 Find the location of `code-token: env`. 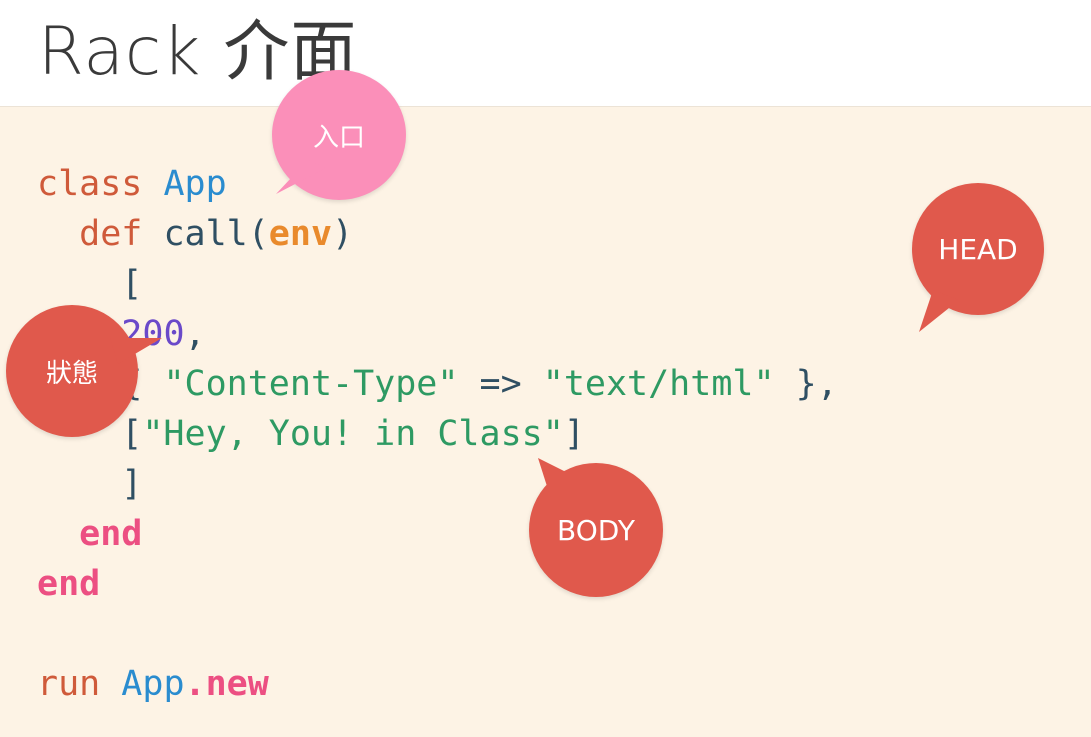

code-token: env is located at coordinates (300, 234).